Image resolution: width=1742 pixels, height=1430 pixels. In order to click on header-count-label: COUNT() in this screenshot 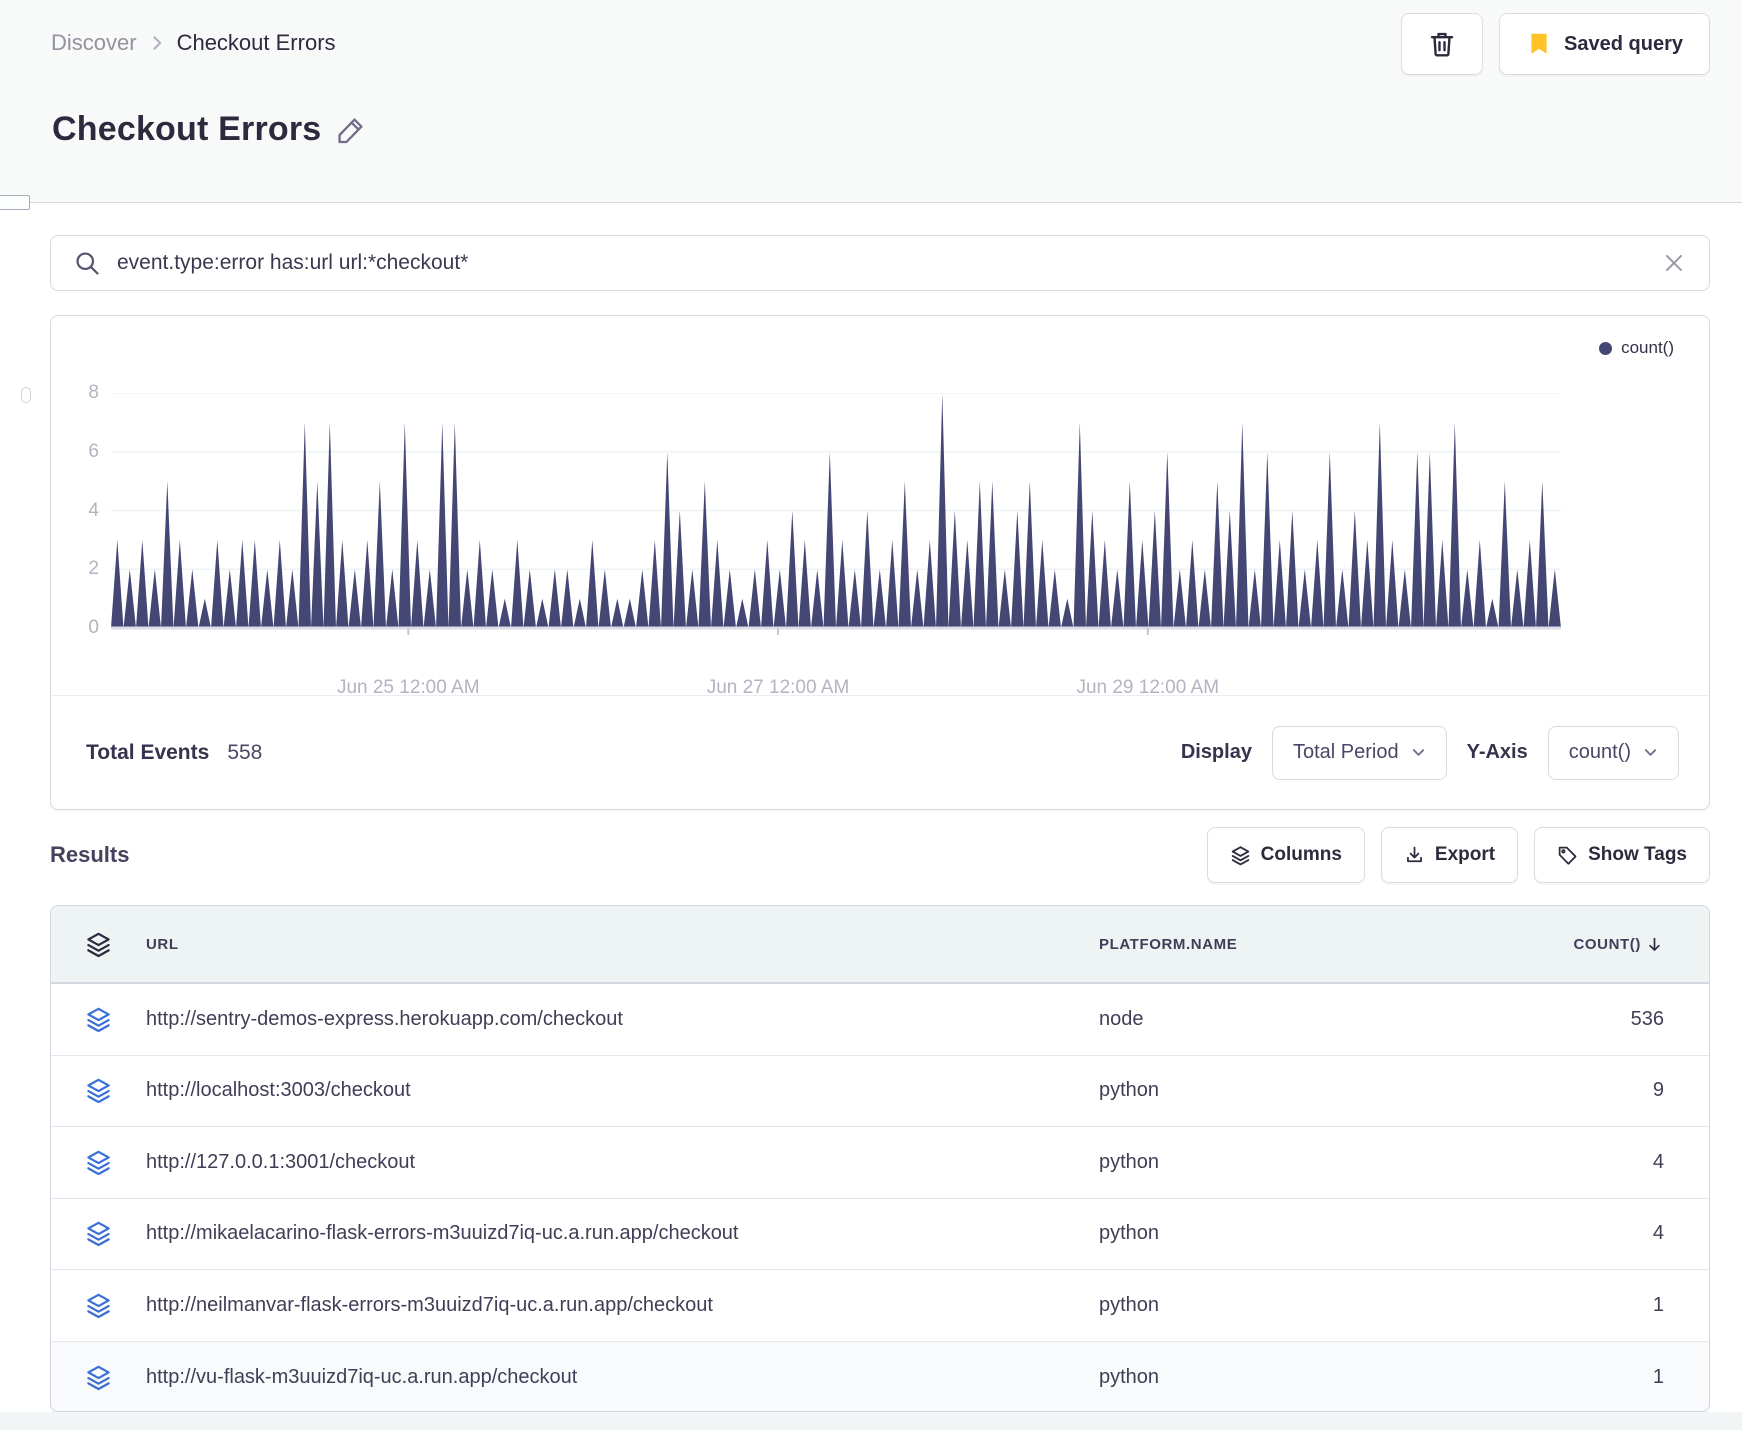, I will do `click(1607, 944)`.